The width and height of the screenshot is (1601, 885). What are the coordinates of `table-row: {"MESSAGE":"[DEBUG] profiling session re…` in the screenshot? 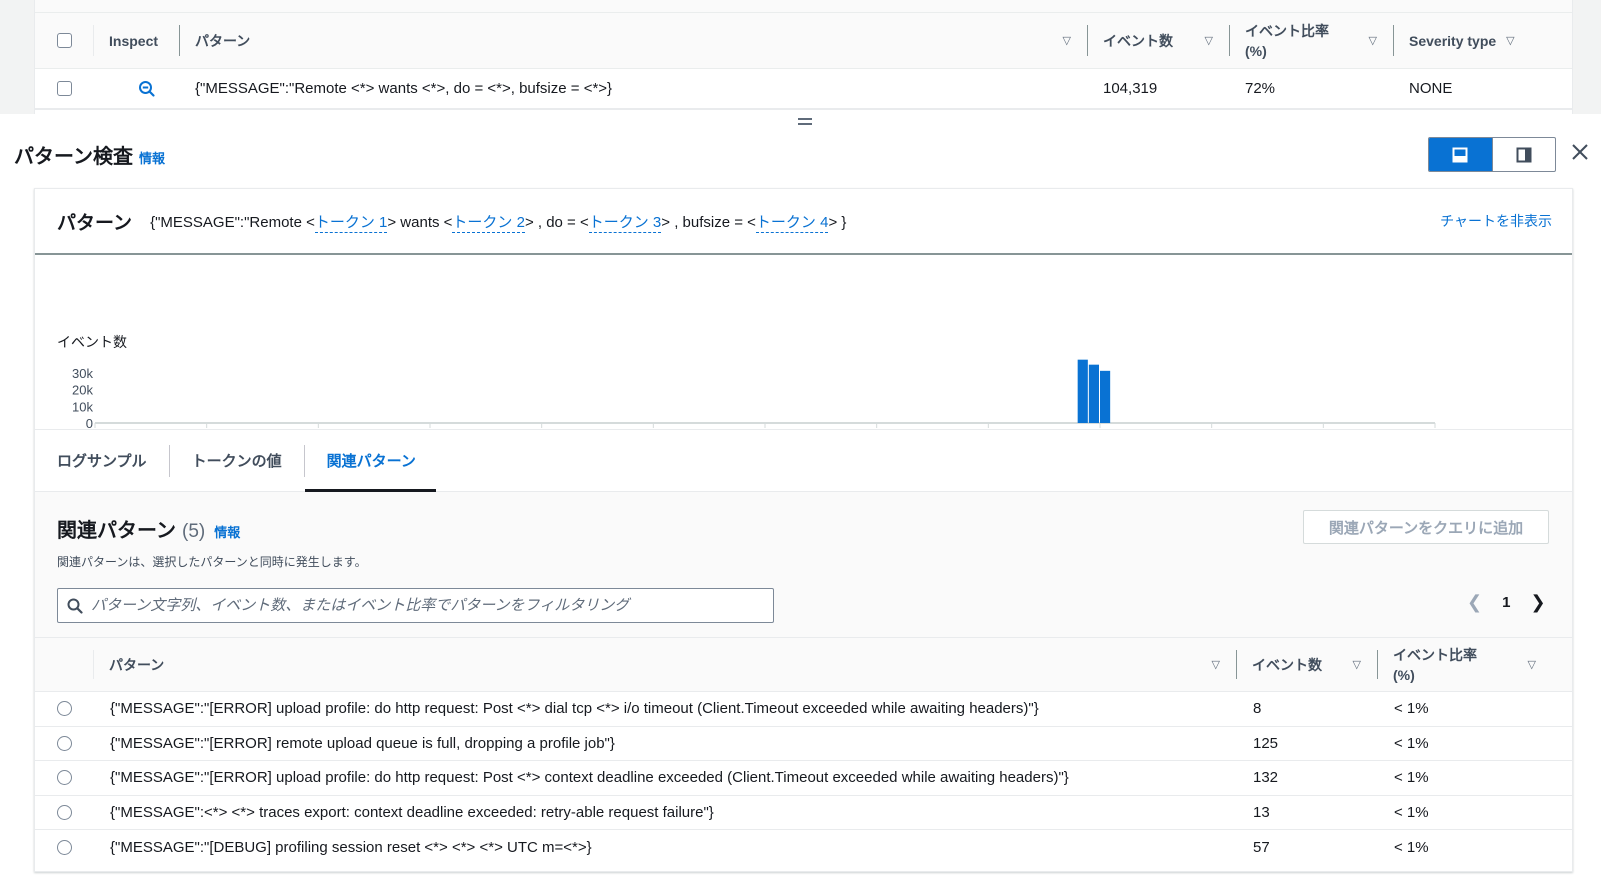 It's located at (803, 847).